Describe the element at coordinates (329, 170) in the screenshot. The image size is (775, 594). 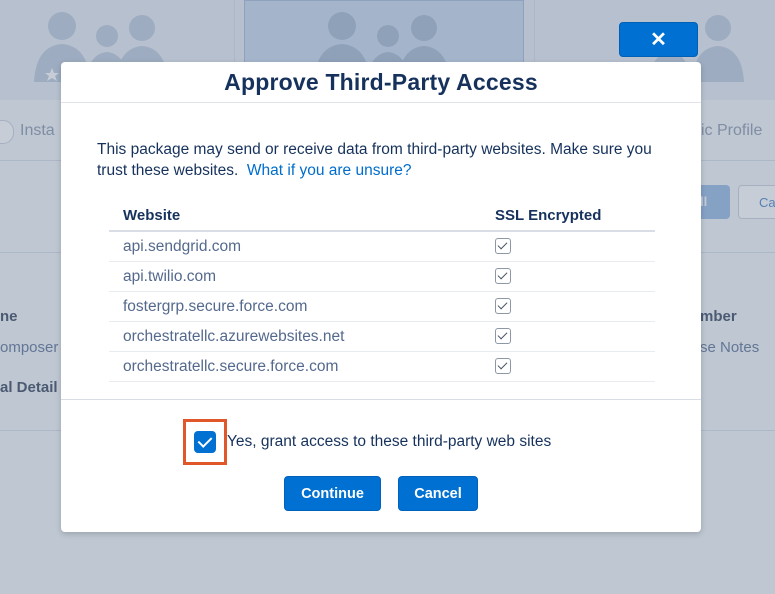
I see `help-link: What if you are unsure?` at that location.